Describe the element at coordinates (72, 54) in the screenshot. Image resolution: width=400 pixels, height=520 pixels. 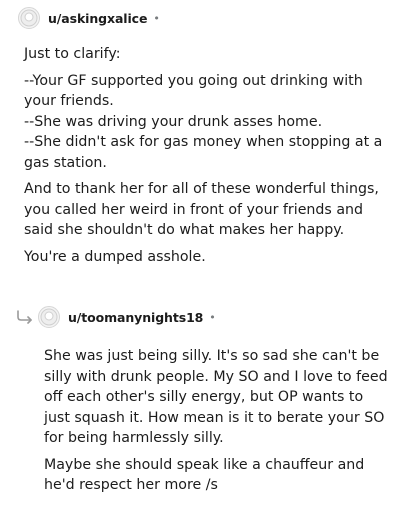
I see `comment-paragraph: Just to clarify:` at that location.